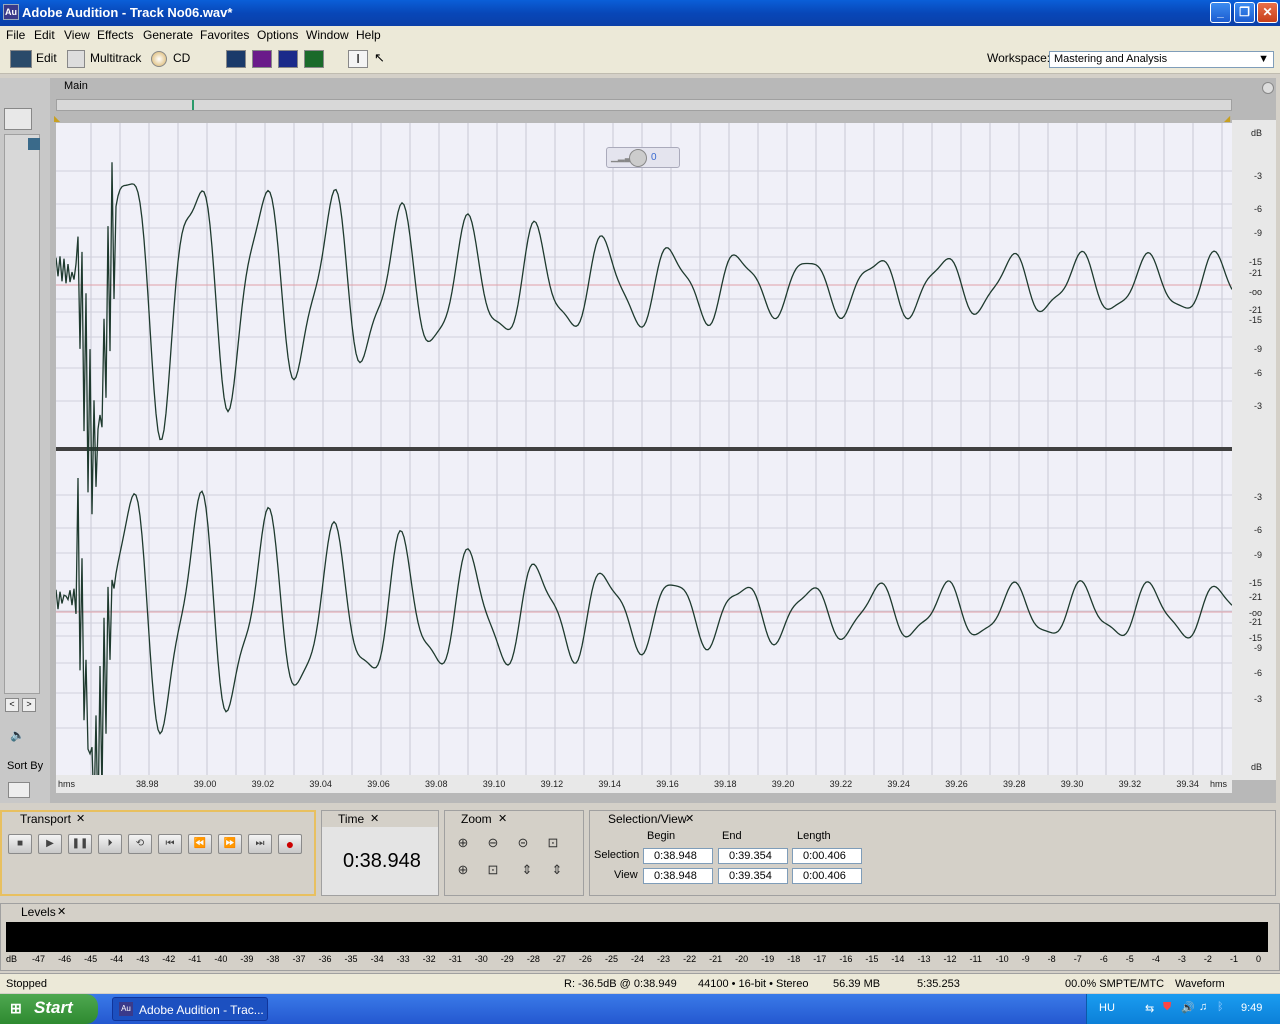 The width and height of the screenshot is (1280, 1024). What do you see at coordinates (299, 959) in the screenshot?
I see `level-tick-label: -37` at bounding box center [299, 959].